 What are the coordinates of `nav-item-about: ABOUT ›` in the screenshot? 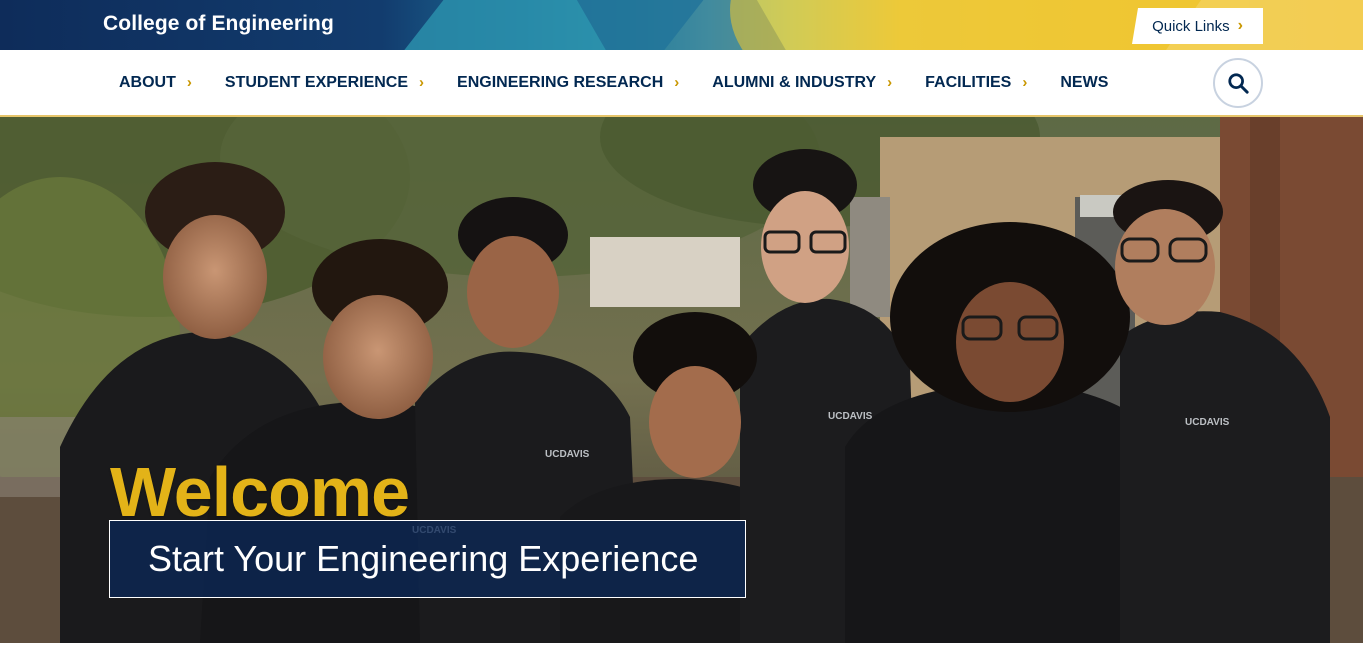 It's located at (155, 83).